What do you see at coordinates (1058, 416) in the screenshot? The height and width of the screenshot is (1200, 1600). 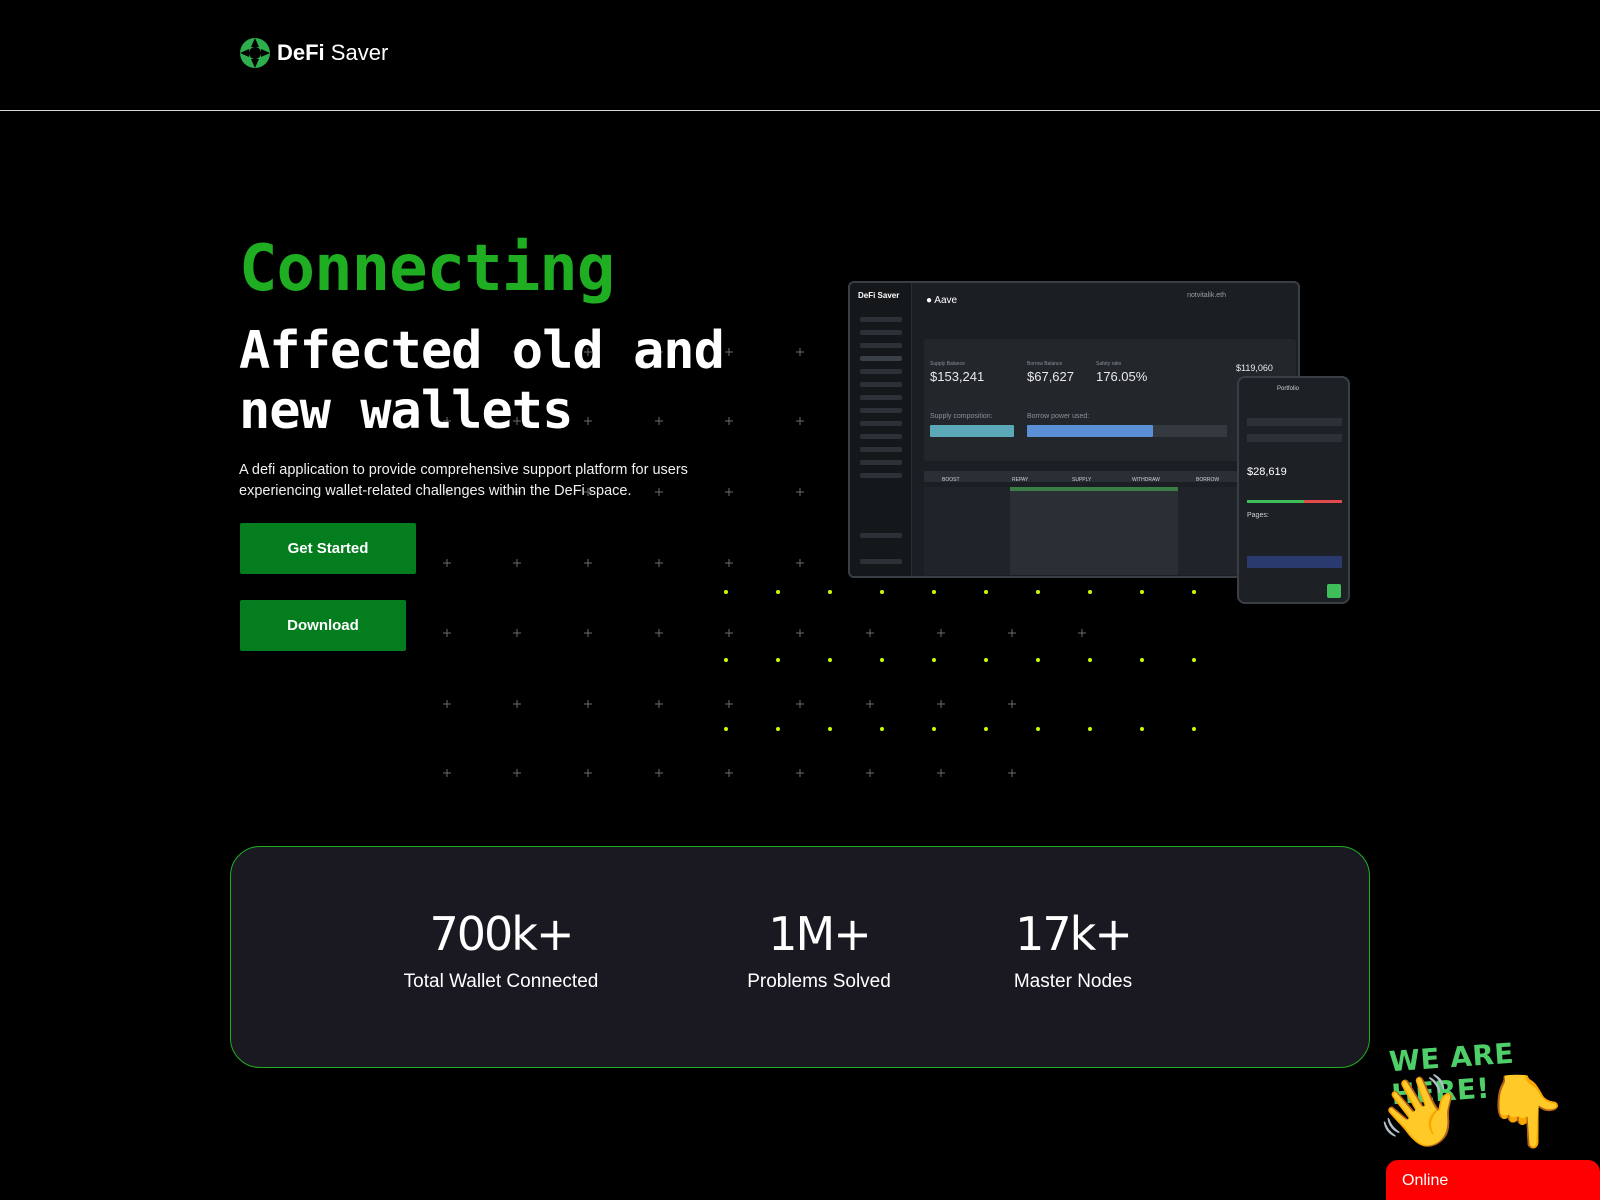 I see `borrow-power-label: Borrow power used:` at bounding box center [1058, 416].